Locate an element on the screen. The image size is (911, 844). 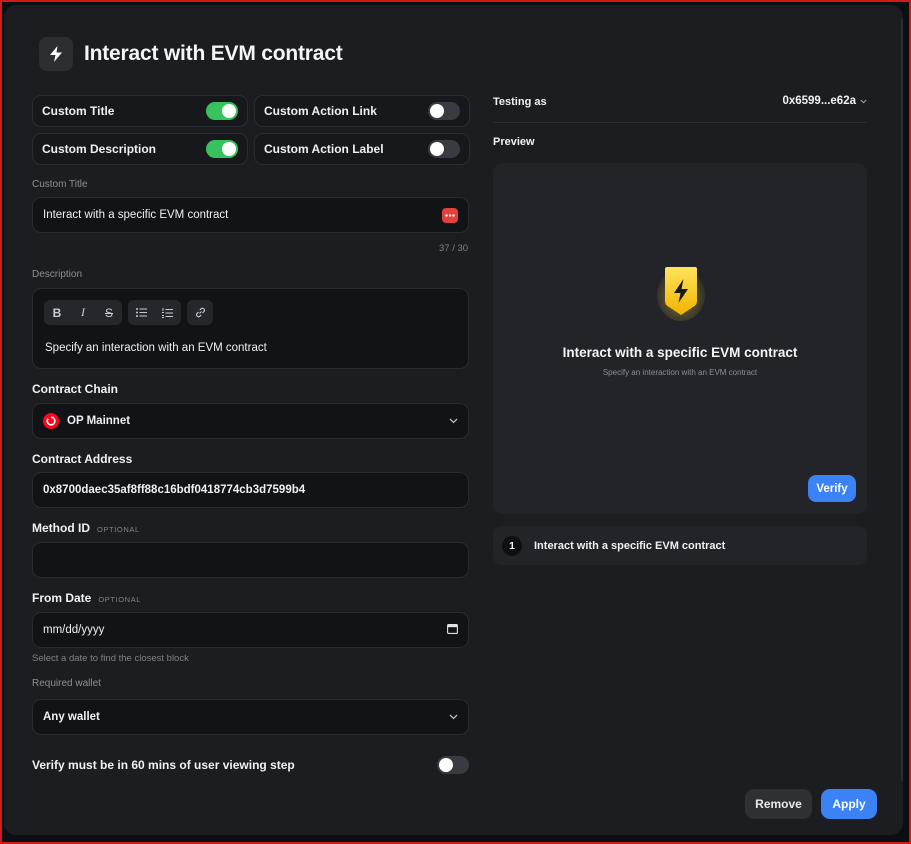
bold-icon: B is located at coordinates (57, 312).